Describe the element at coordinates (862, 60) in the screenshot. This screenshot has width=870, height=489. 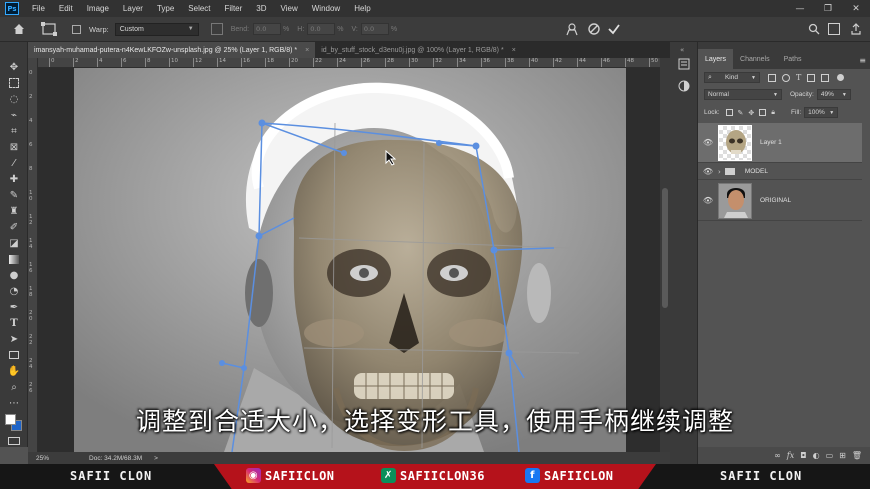
I see `panel-menu-icon: ≡` at that location.